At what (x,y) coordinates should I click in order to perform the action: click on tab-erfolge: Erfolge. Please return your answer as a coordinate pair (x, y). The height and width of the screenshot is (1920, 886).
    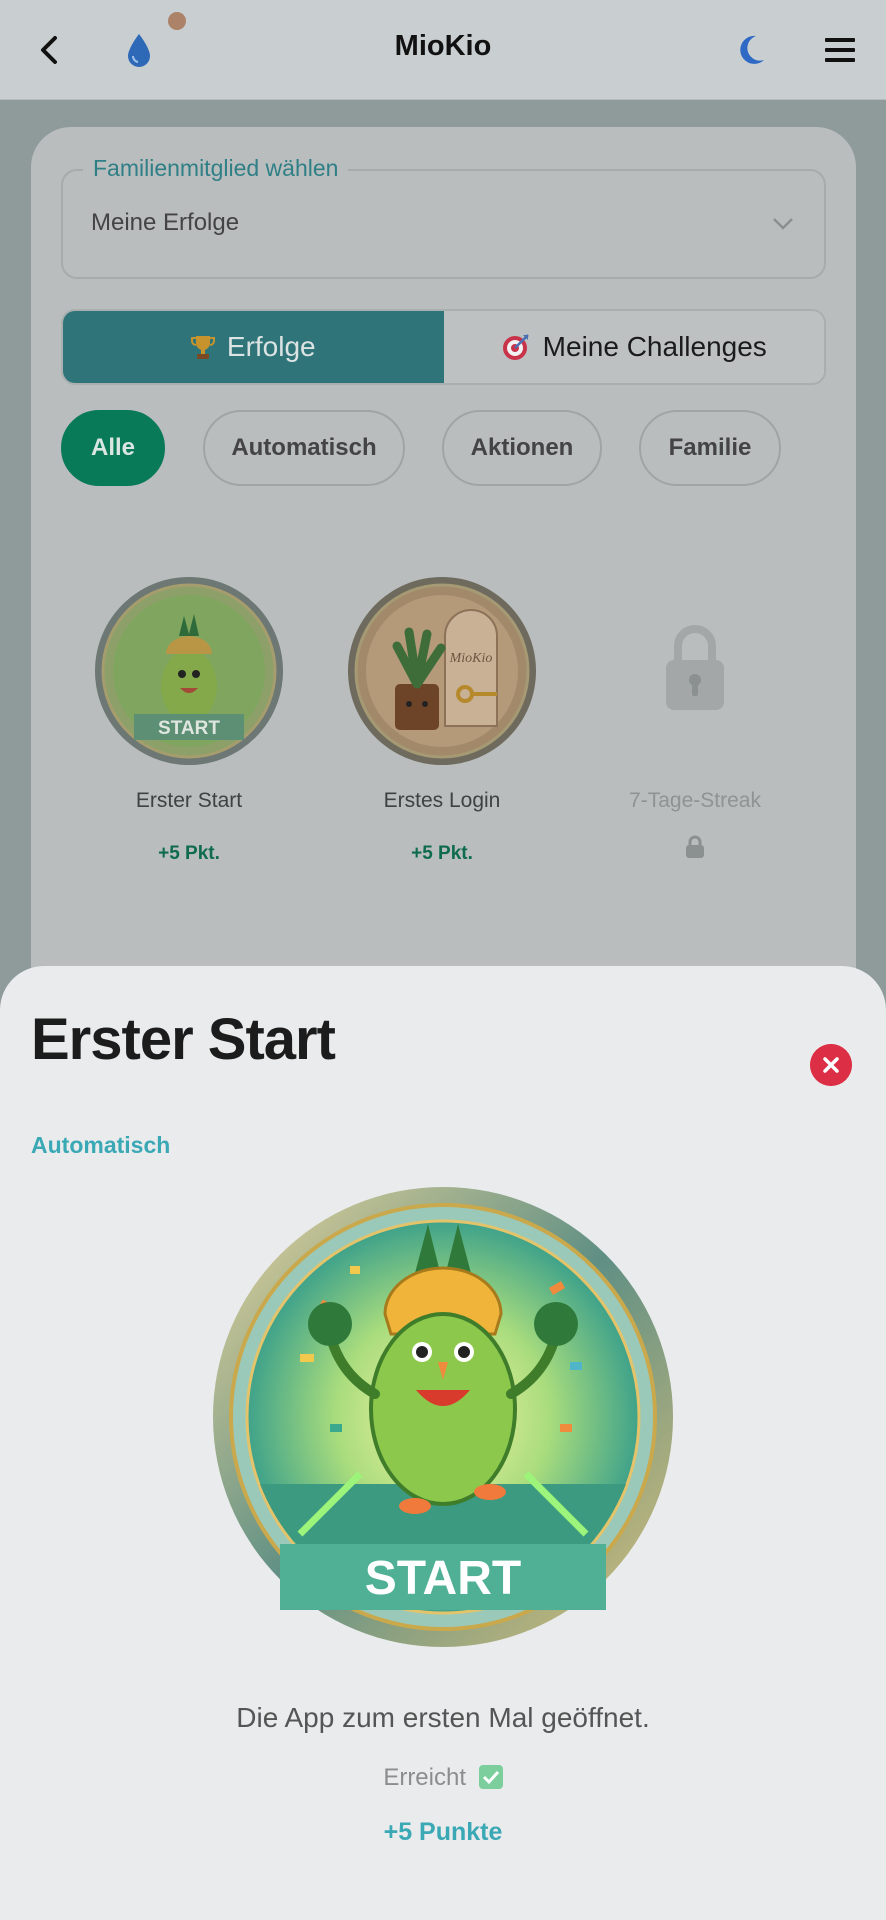
    Looking at the image, I should click on (253, 347).